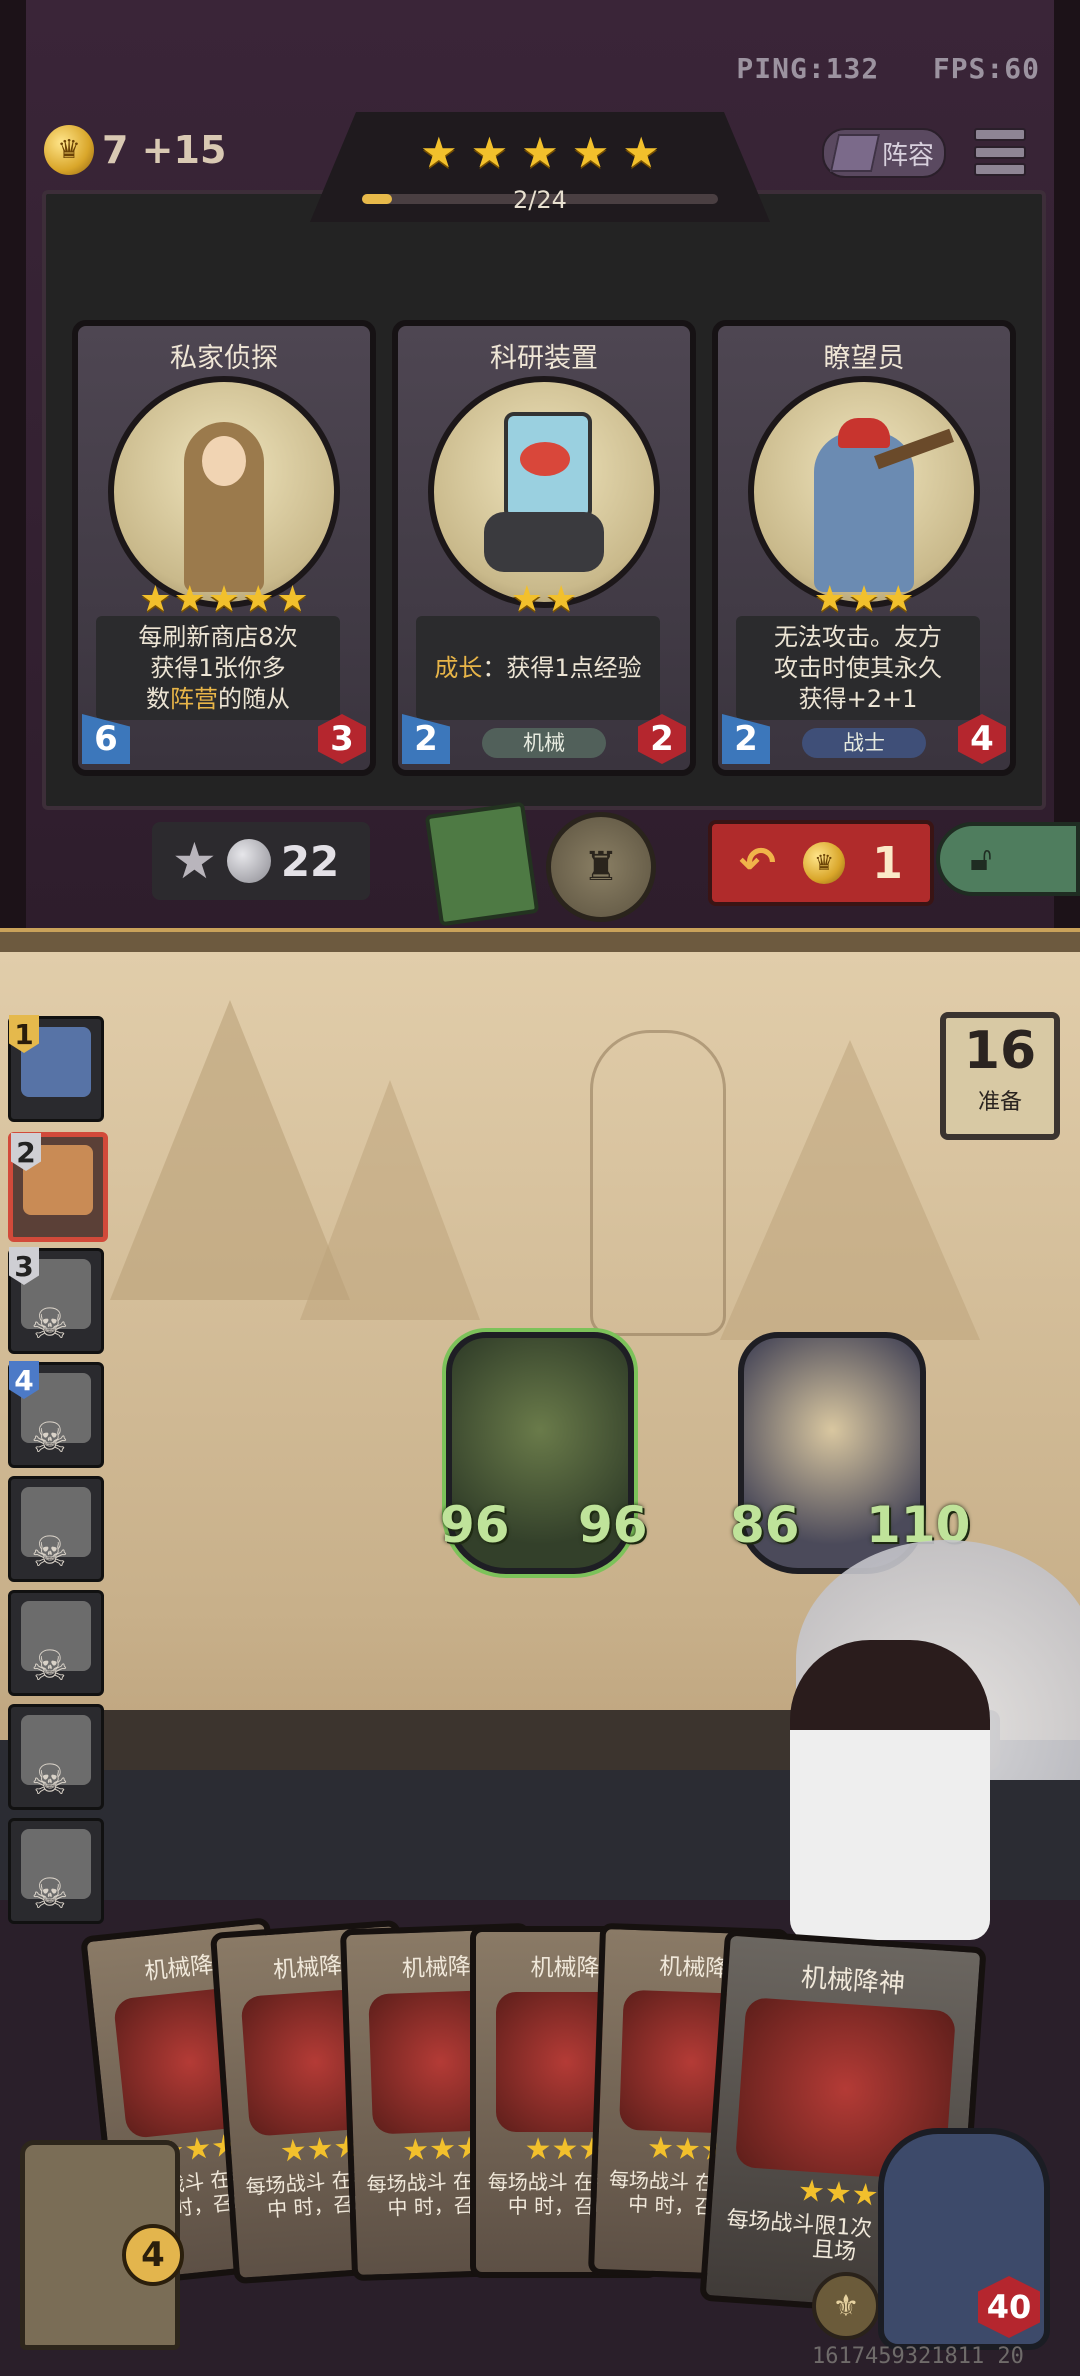 The image size is (1080, 2376). Describe the element at coordinates (13, 470) in the screenshot. I see `panel-border-left` at that location.